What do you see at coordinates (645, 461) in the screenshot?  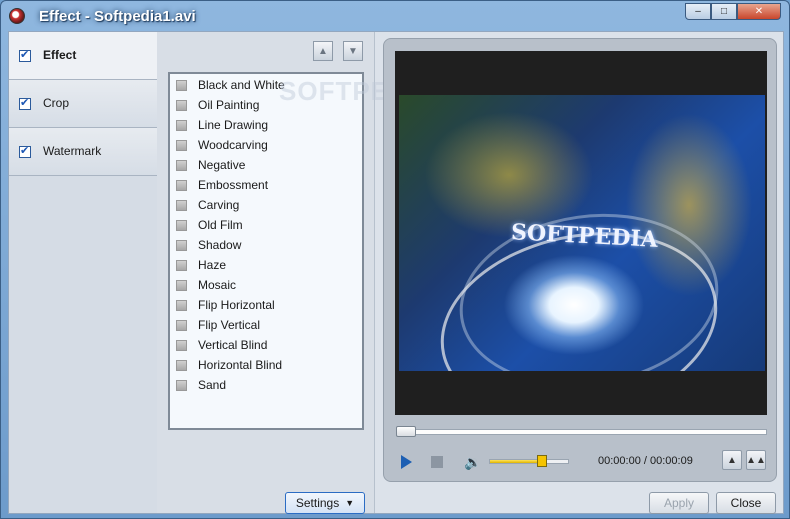 I see `timecode: 00:00:00 / 00:00:09` at bounding box center [645, 461].